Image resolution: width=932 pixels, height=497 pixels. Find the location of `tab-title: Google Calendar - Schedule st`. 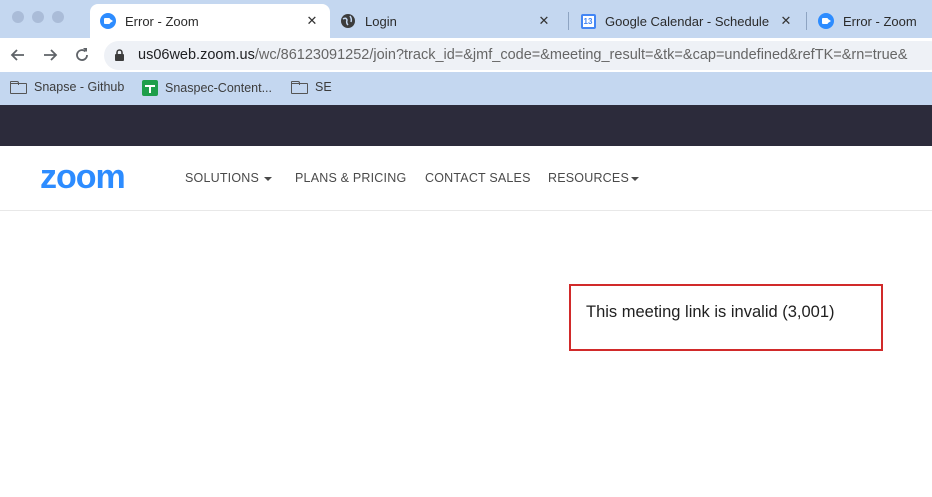

tab-title: Google Calendar - Schedule st is located at coordinates (688, 21).